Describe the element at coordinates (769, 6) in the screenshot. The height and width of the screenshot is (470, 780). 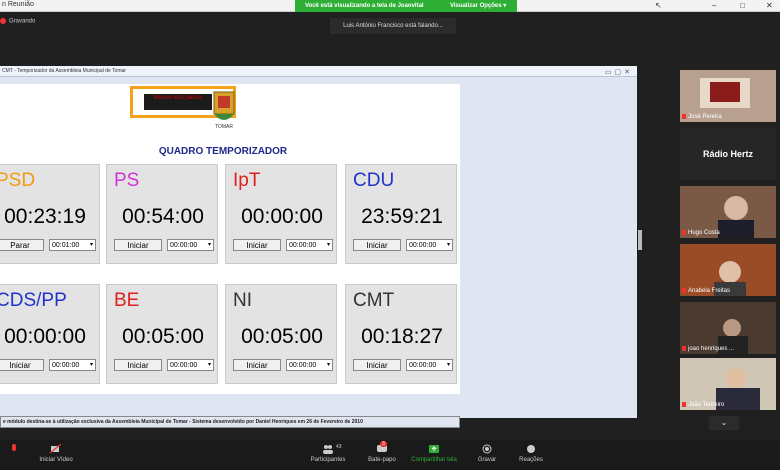
I see `close-icon: ✕` at that location.